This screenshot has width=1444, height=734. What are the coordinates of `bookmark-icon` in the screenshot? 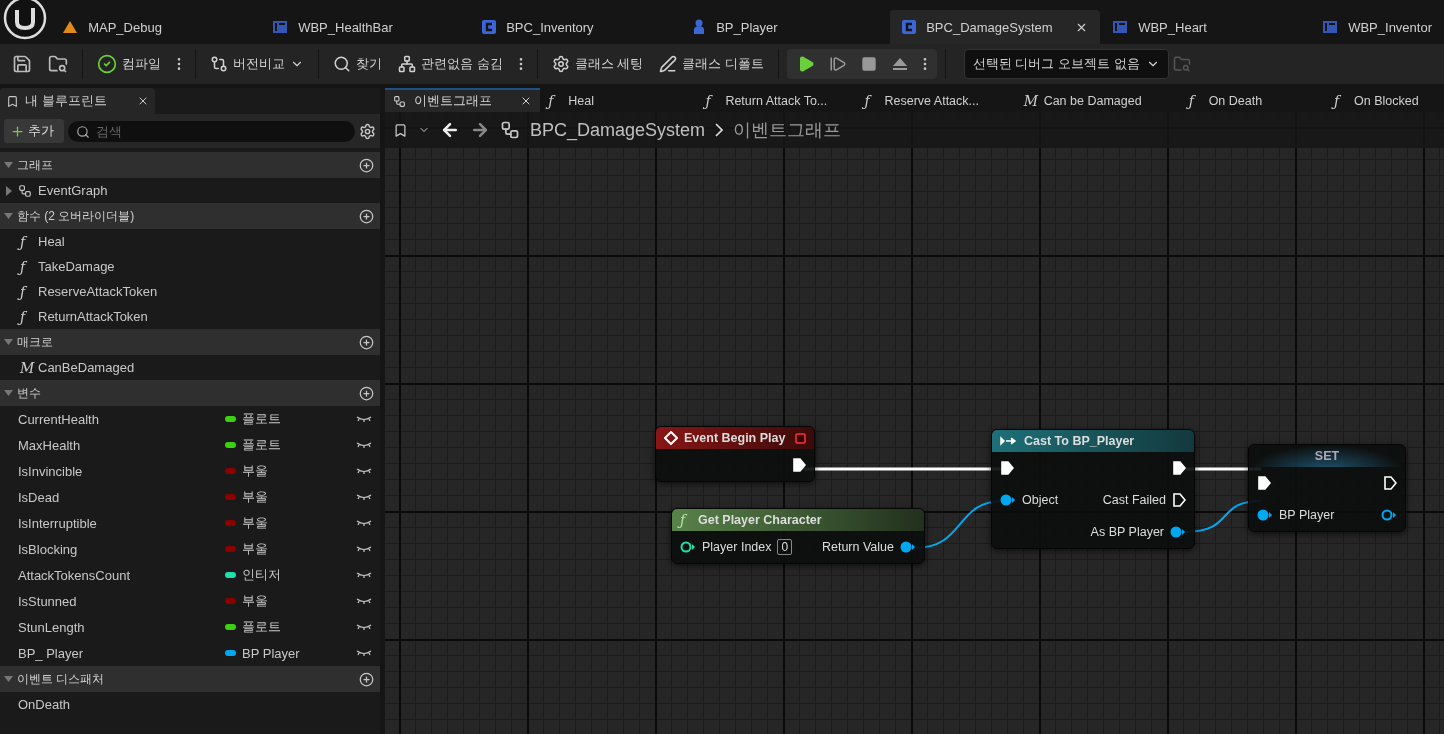 It's located at (400, 130).